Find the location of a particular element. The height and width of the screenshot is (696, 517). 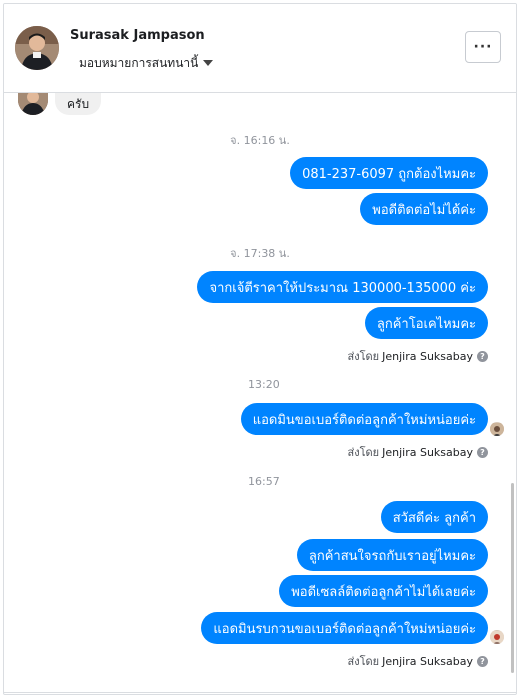

outgoing-message: พอดีเซลล์ติดต่อลูกค้าไม่ได้เลยค่ะ is located at coordinates (383, 591).